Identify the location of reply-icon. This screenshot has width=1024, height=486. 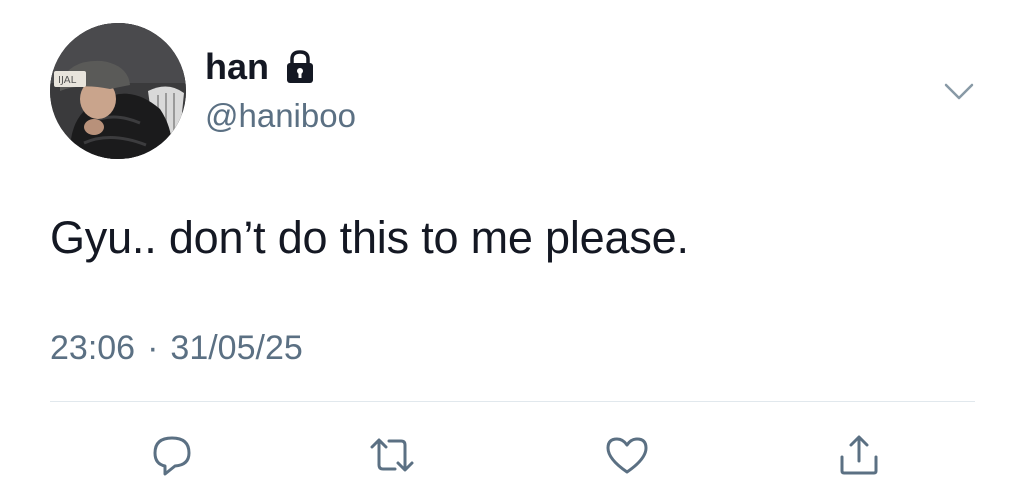
(172, 456).